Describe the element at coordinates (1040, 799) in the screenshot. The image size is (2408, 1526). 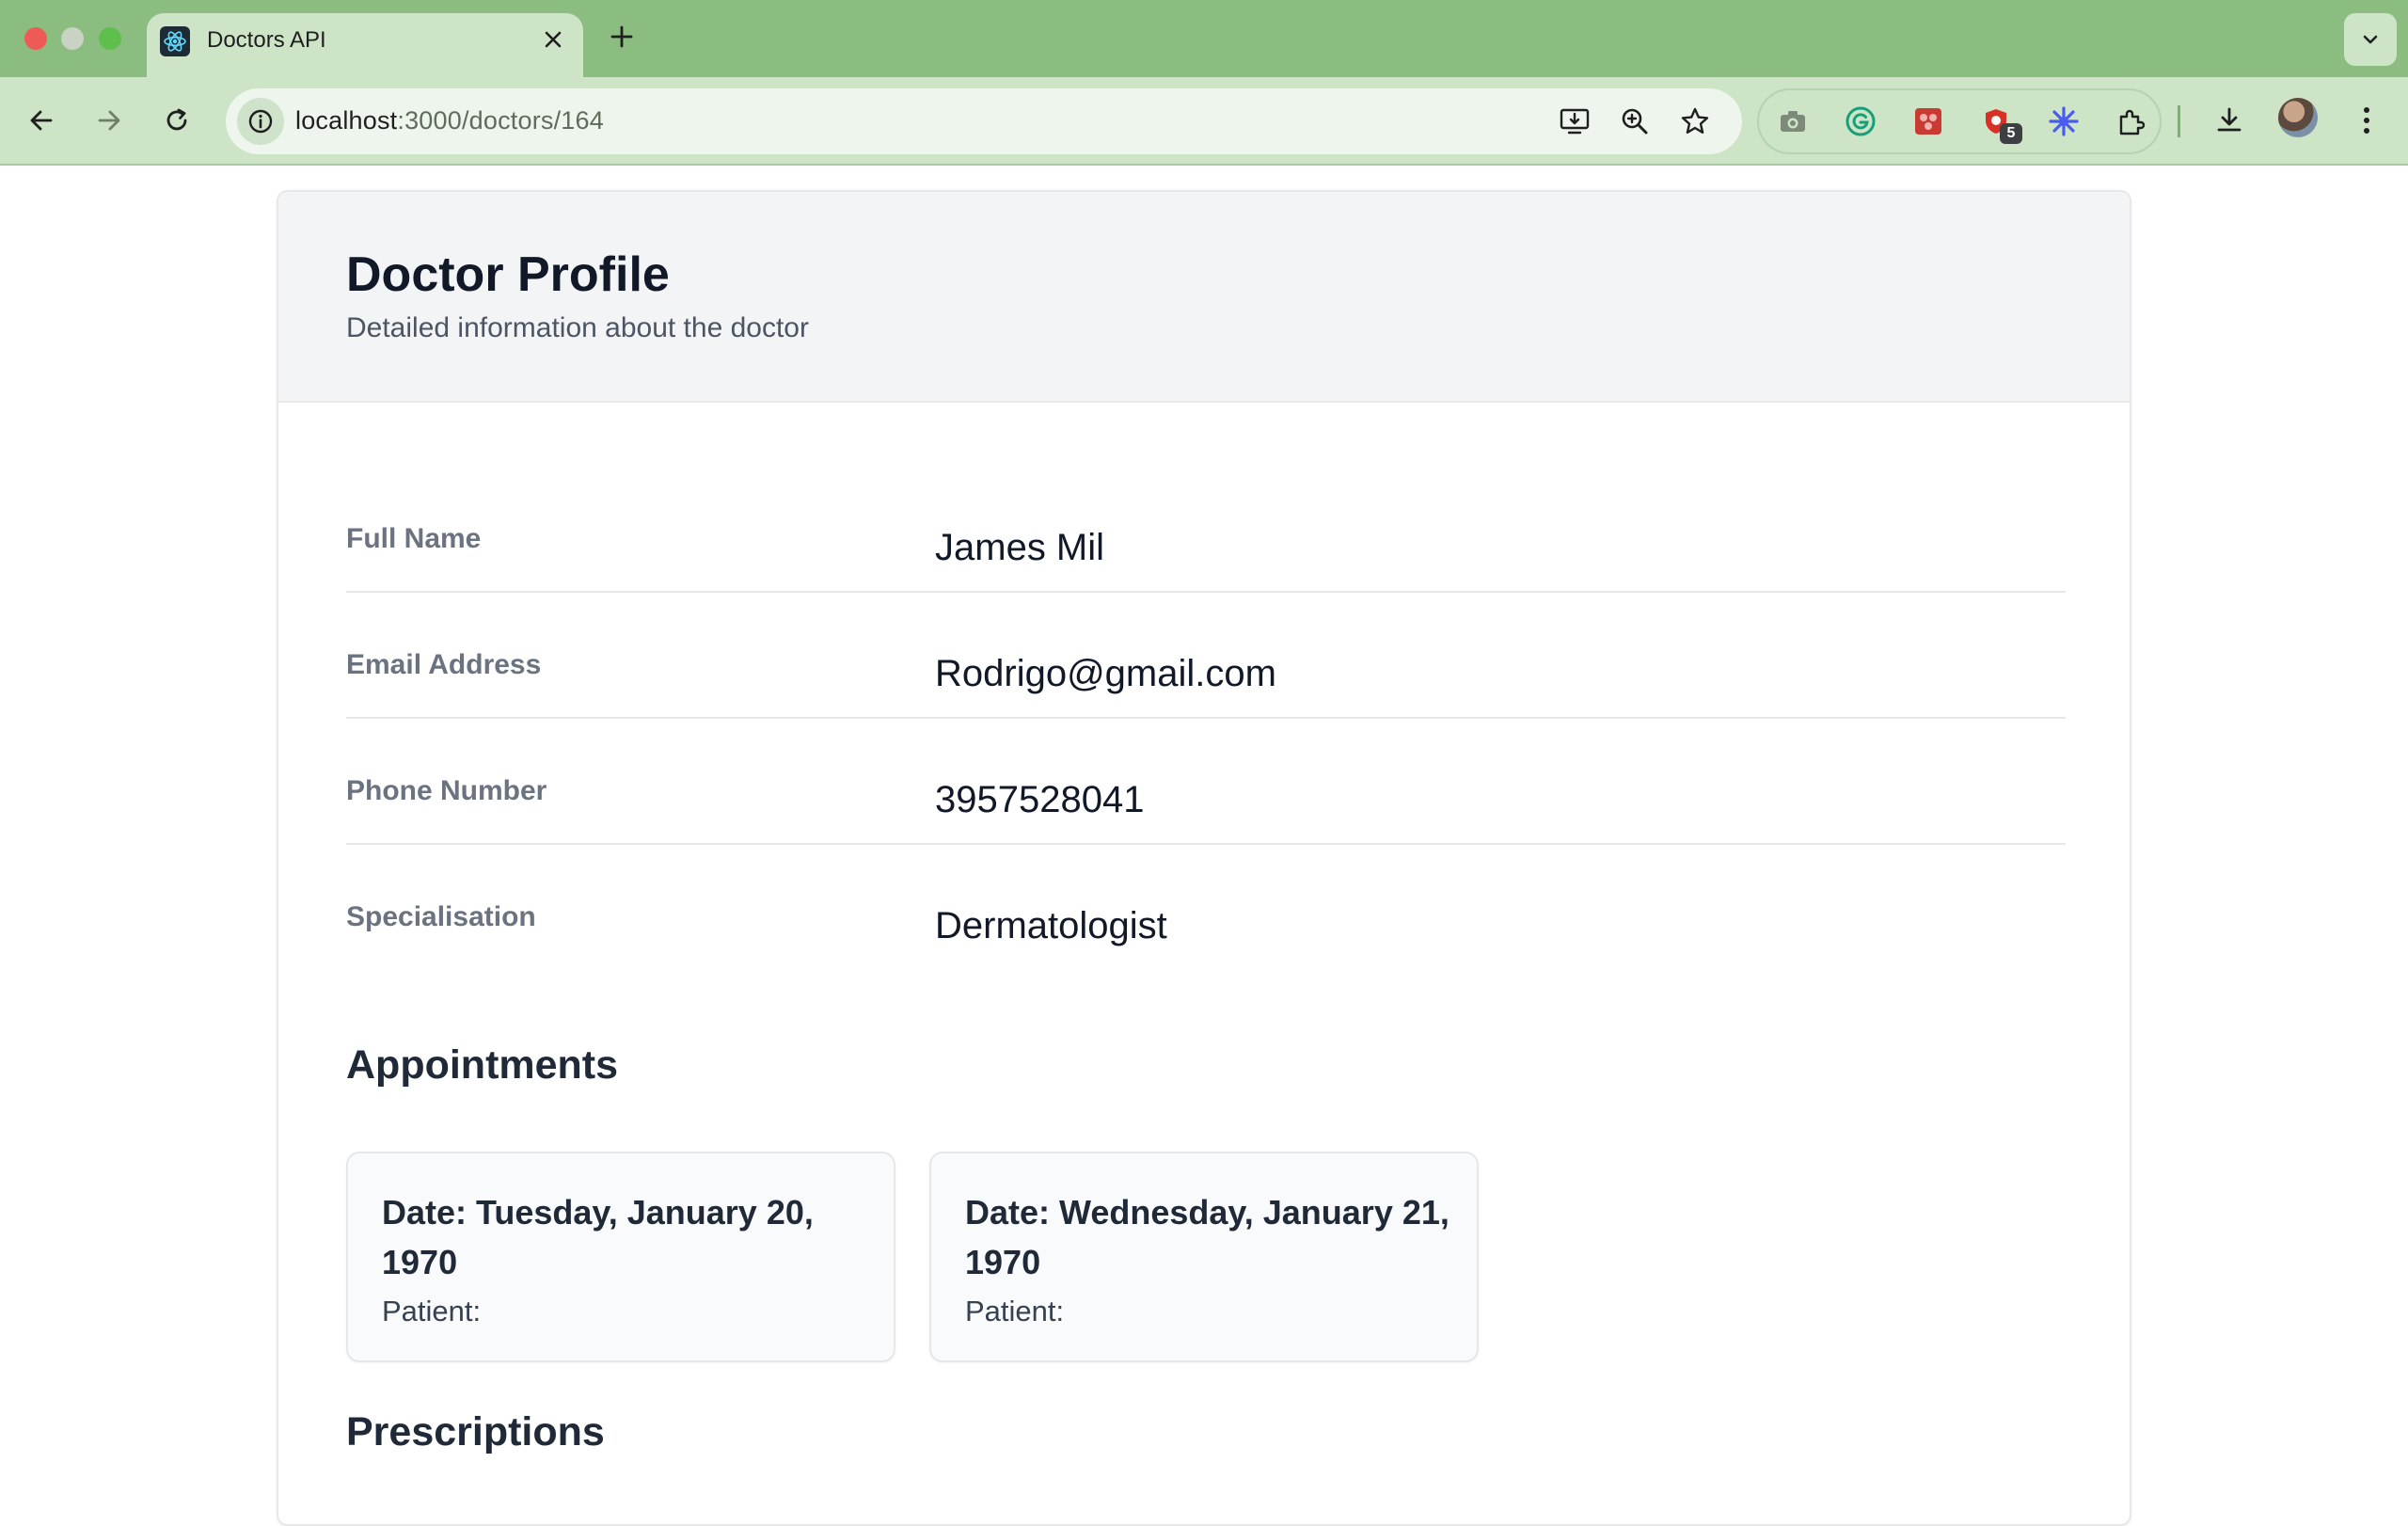
I see `field-value: 3957528041` at that location.